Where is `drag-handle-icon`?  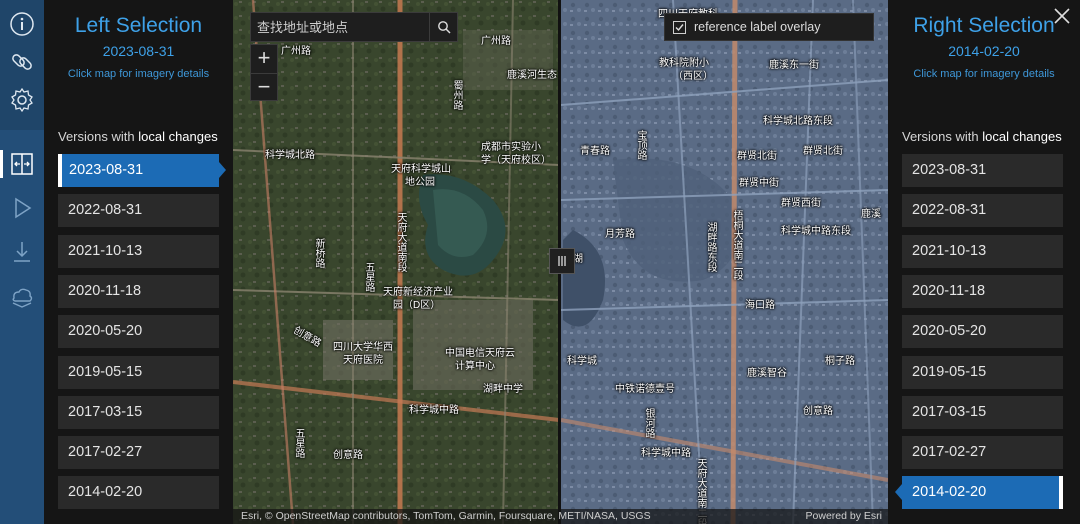 drag-handle-icon is located at coordinates (562, 261).